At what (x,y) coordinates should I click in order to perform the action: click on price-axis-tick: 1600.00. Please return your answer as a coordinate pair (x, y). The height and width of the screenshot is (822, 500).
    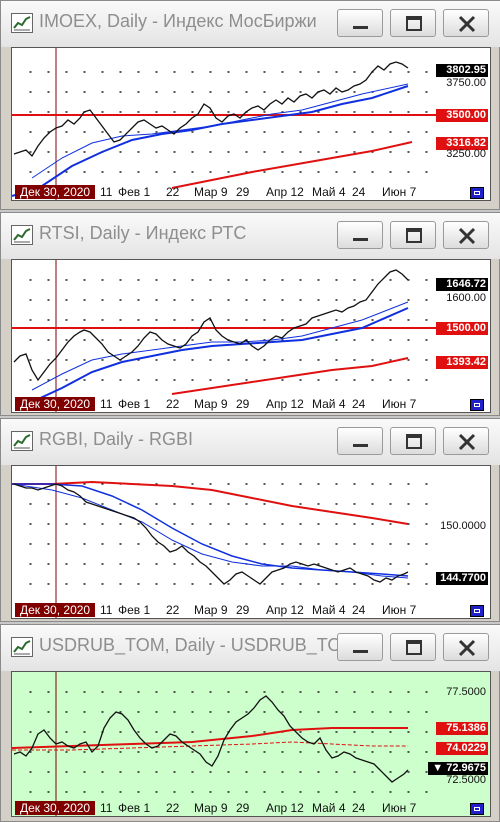
    Looking at the image, I should click on (466, 298).